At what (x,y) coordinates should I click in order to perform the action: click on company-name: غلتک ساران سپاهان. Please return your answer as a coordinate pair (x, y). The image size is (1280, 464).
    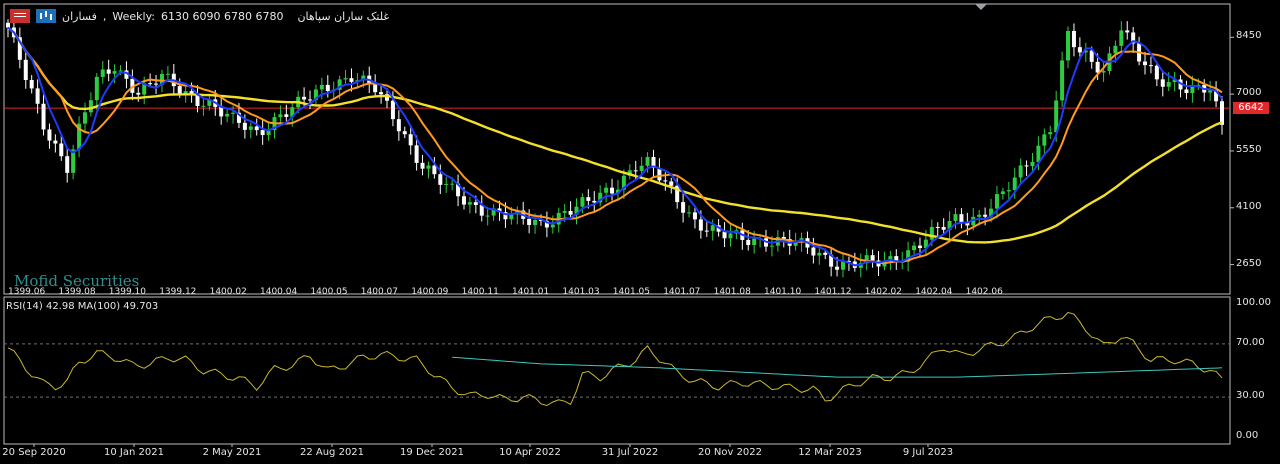
    Looking at the image, I should click on (343, 16).